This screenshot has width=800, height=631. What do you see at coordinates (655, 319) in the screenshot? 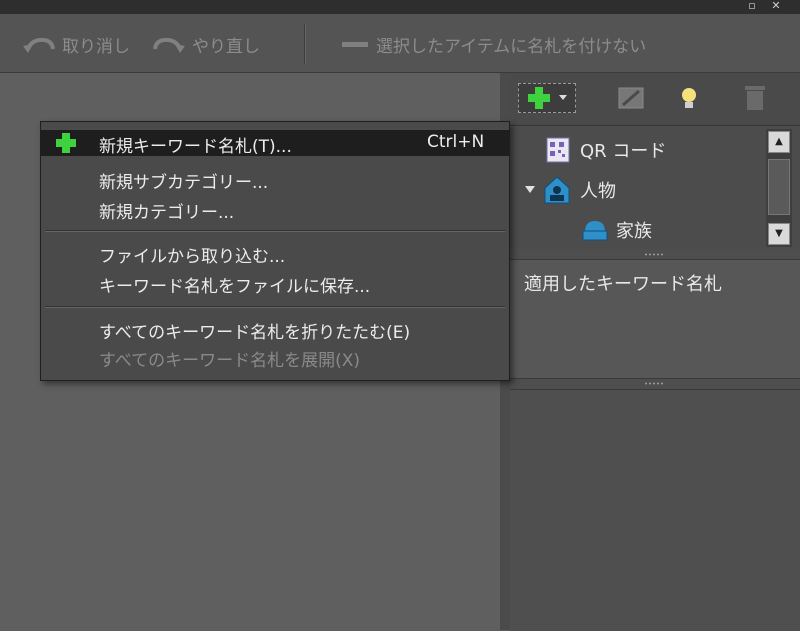
I see `applied-keywords-panel: 適用したキーワード名札` at bounding box center [655, 319].